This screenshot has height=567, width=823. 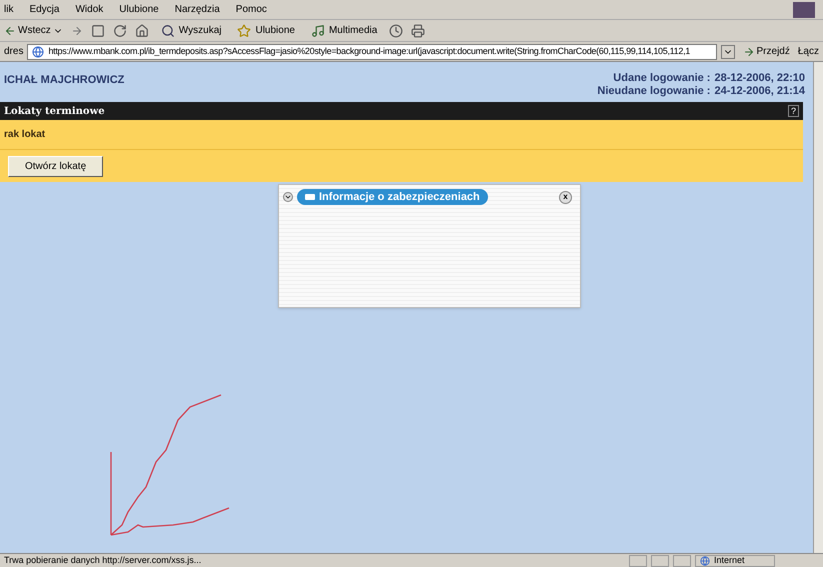 I want to click on popup-title: Informacje o zabezpieczeniach, so click(x=399, y=197).